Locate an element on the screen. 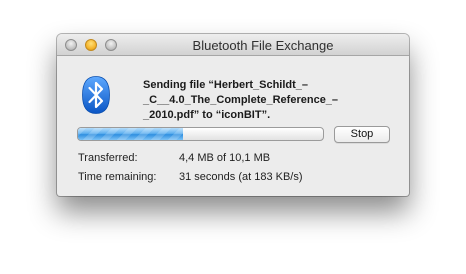  time-remaining-label: Time remaining: is located at coordinates (117, 177).